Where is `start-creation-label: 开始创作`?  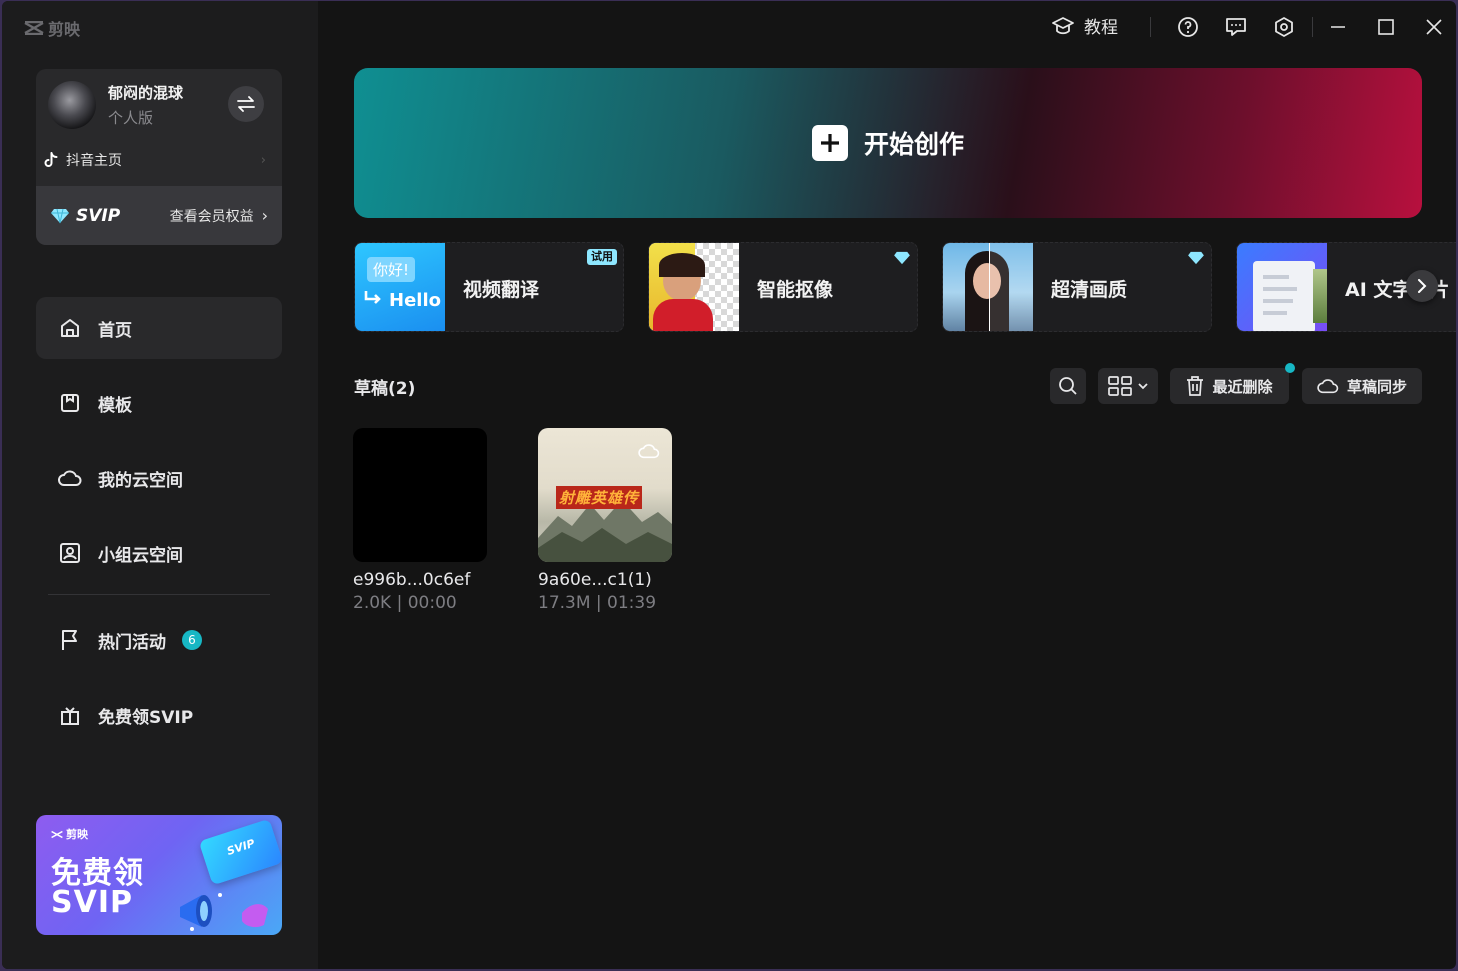
start-creation-label: 开始创作 is located at coordinates (913, 144).